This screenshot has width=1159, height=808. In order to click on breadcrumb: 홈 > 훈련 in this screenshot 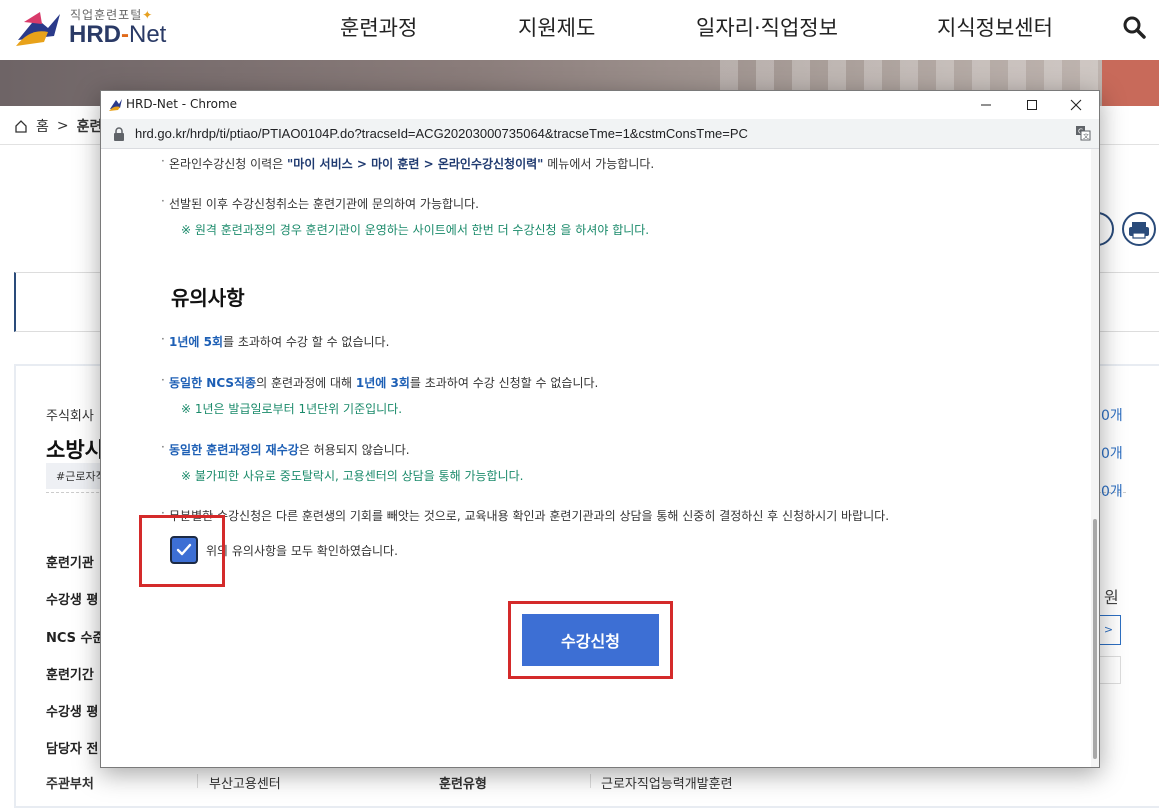, I will do `click(58, 126)`.